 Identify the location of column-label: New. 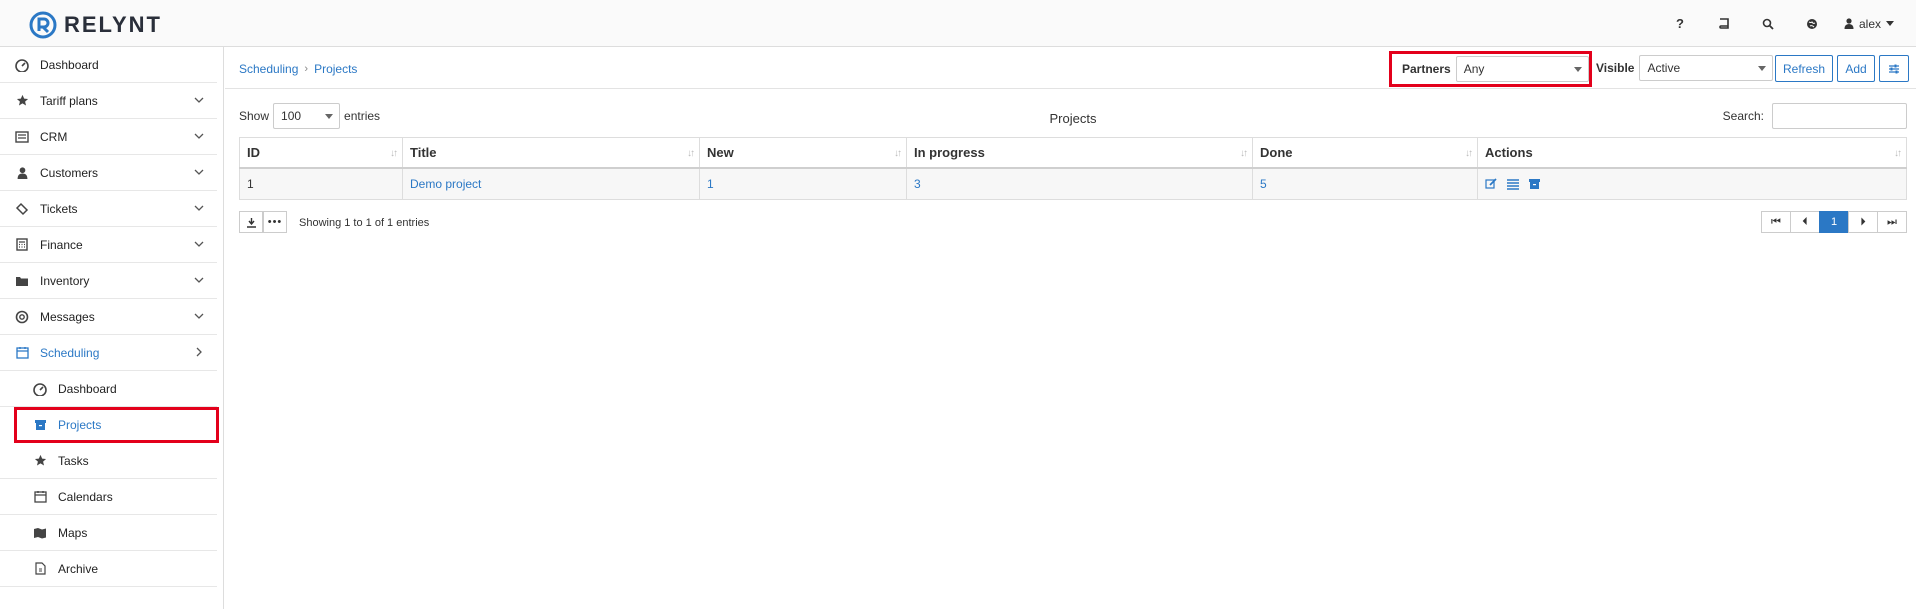
(720, 152).